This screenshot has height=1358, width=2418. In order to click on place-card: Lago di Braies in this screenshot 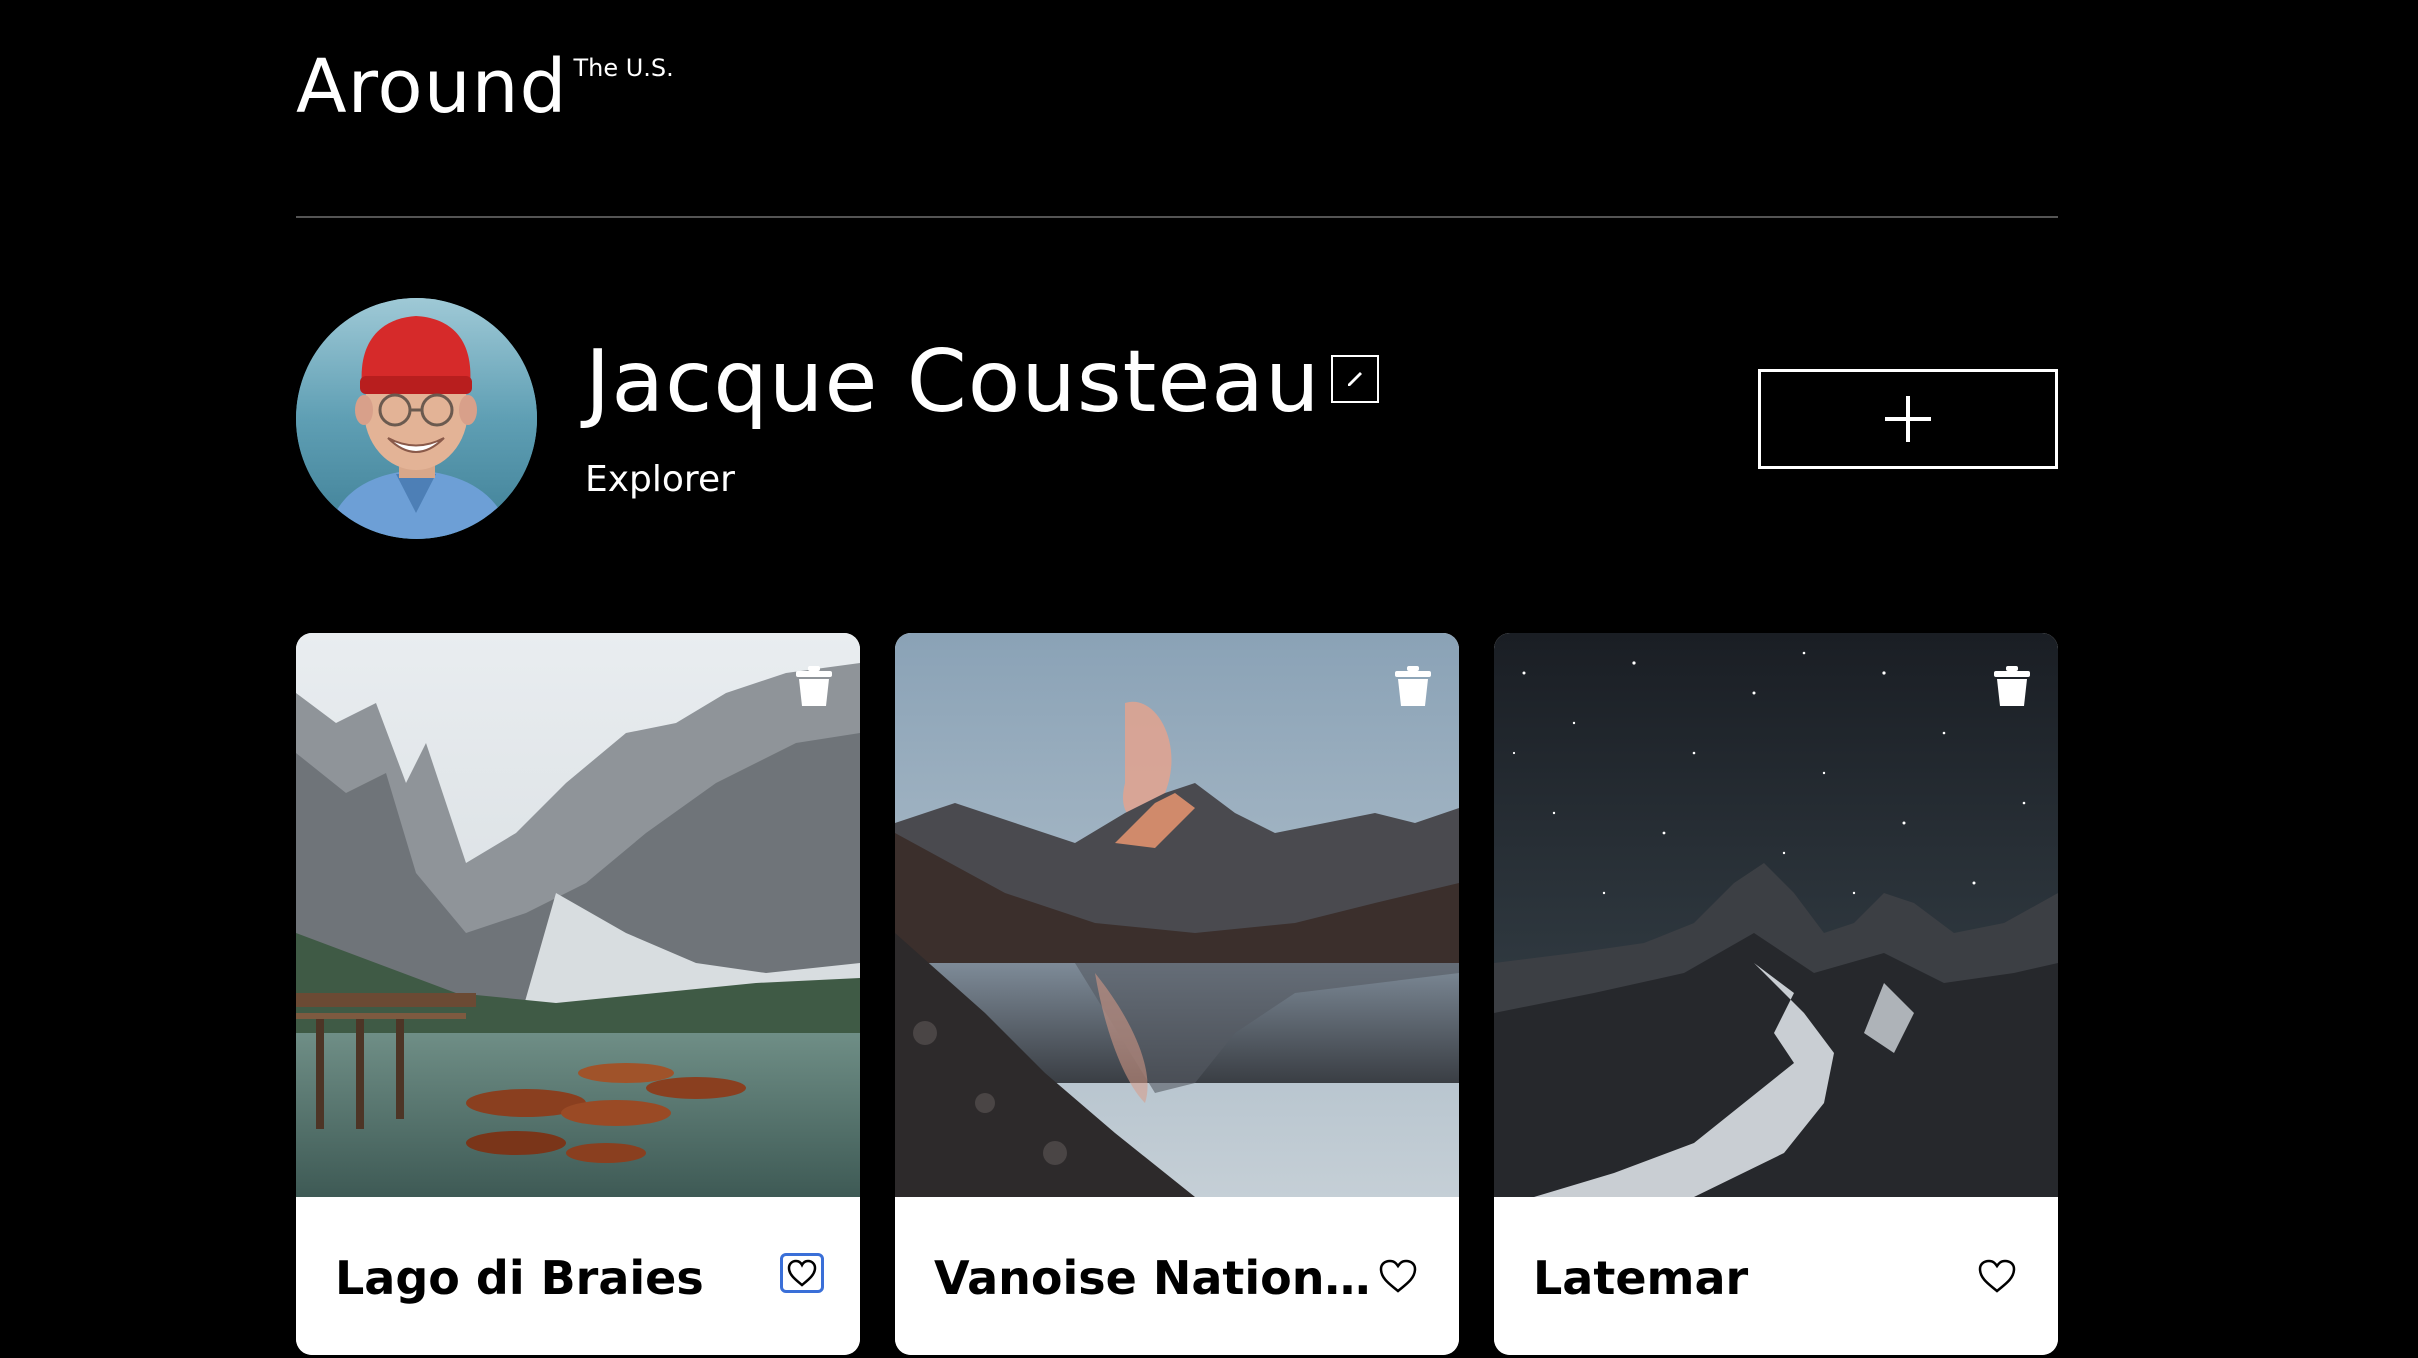, I will do `click(578, 994)`.